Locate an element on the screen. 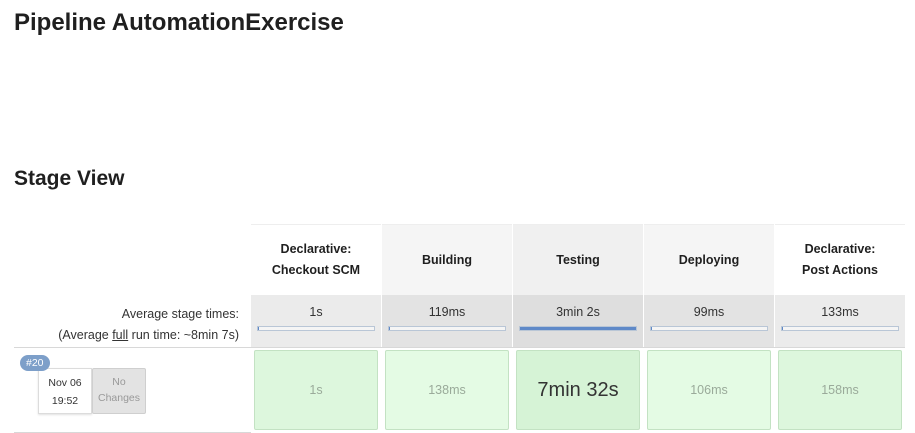  stage-average-time: 119ms is located at coordinates (447, 312).